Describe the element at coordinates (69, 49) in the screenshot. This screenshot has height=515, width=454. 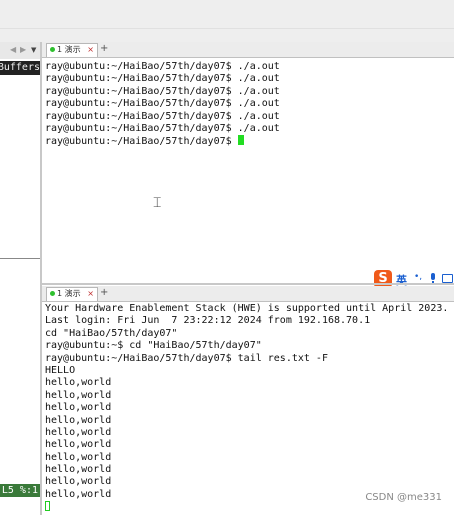
I see `top-pane-tab-label: 1 演示` at that location.